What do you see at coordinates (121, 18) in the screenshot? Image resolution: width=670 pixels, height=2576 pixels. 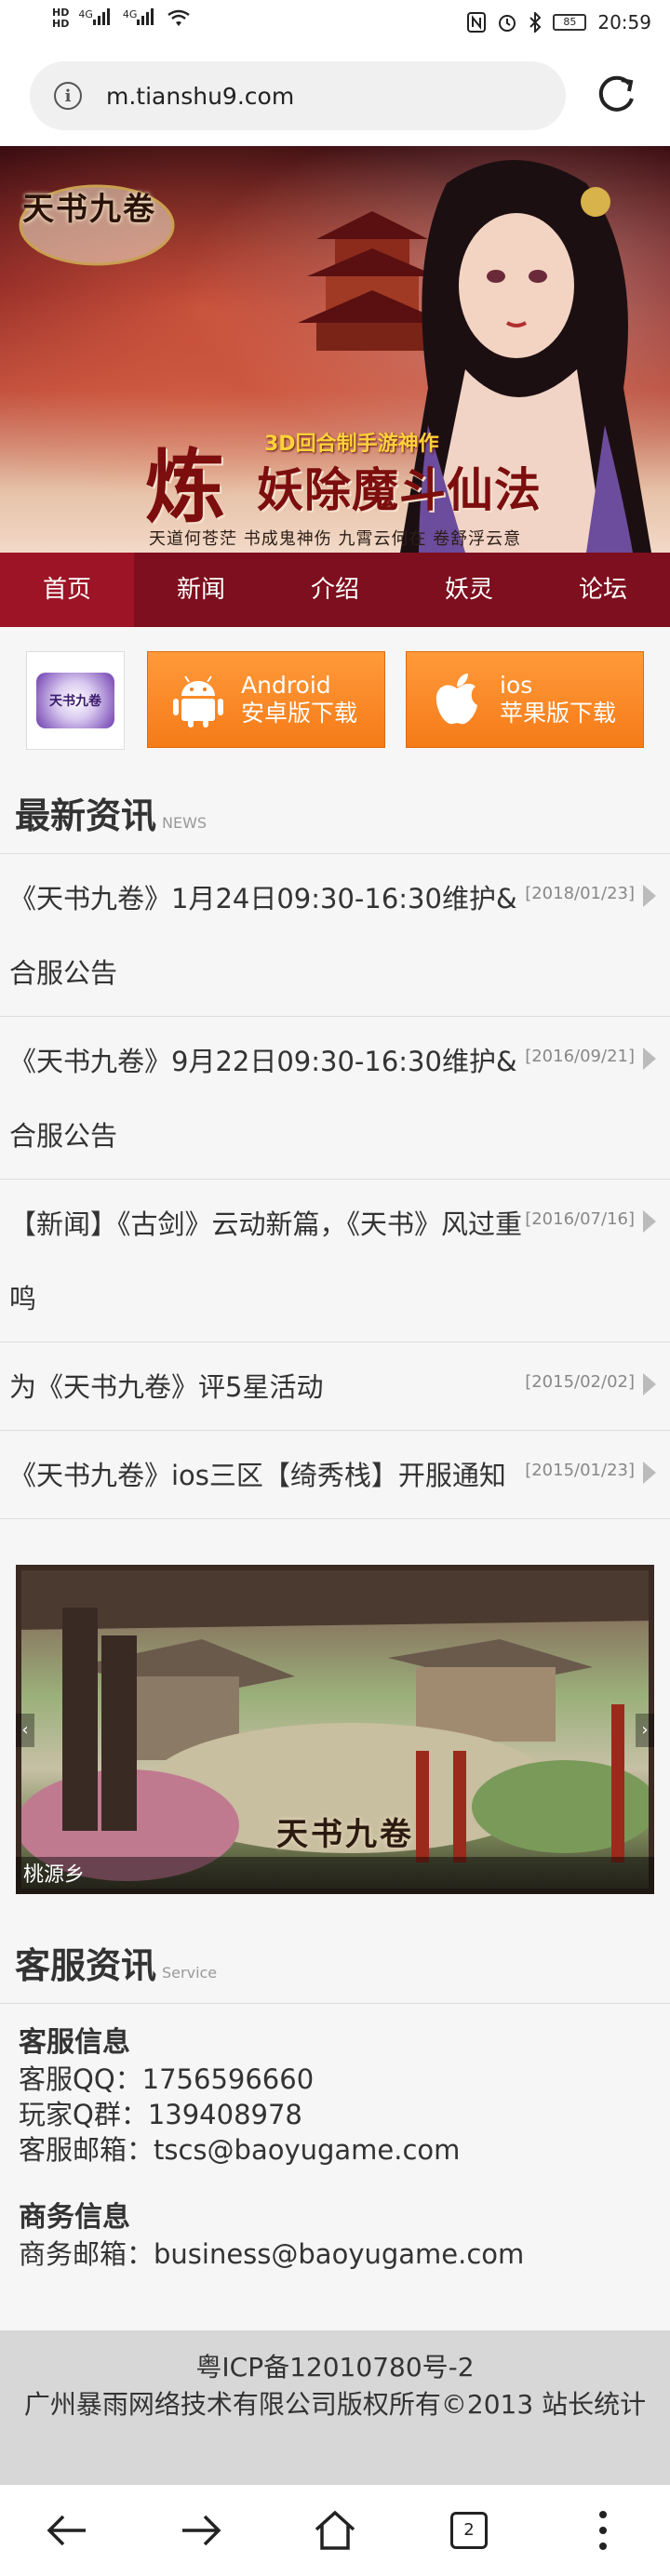 I see `status-left: HD HD 4G 4G` at bounding box center [121, 18].